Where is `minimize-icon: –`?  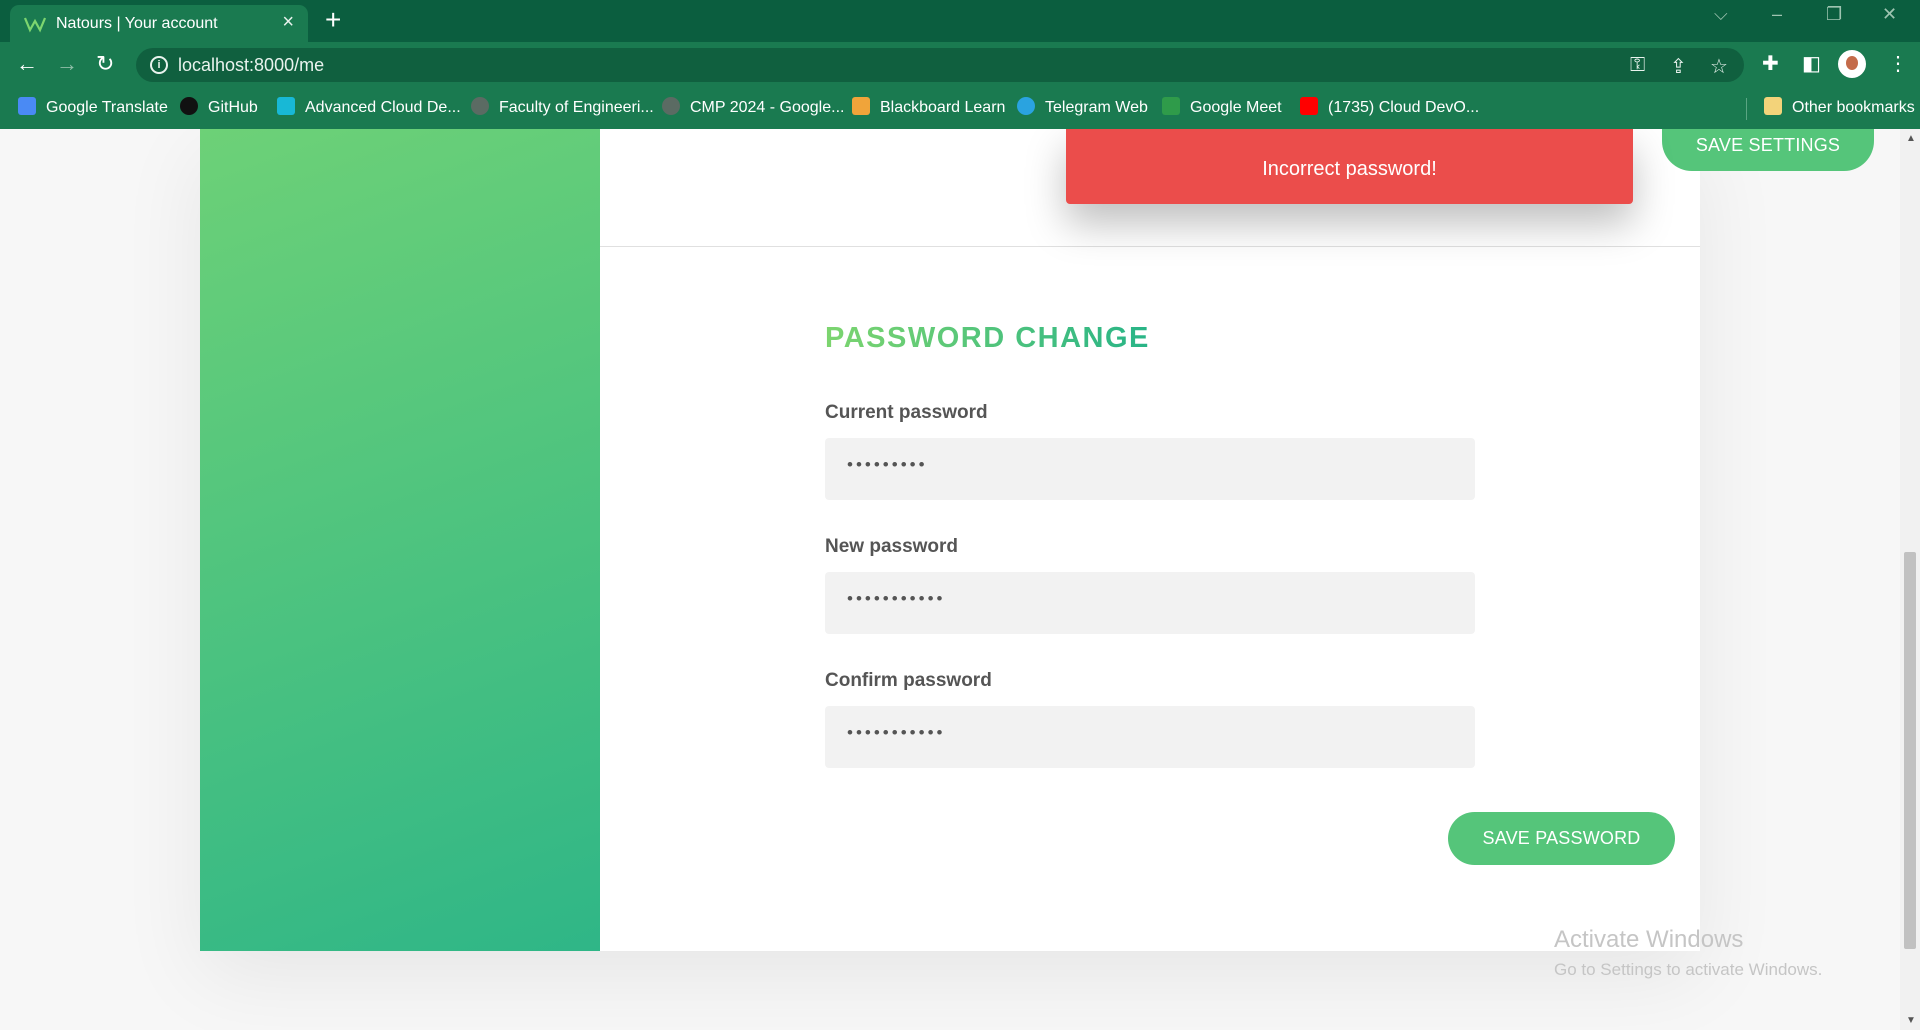
minimize-icon: – is located at coordinates (1777, 14).